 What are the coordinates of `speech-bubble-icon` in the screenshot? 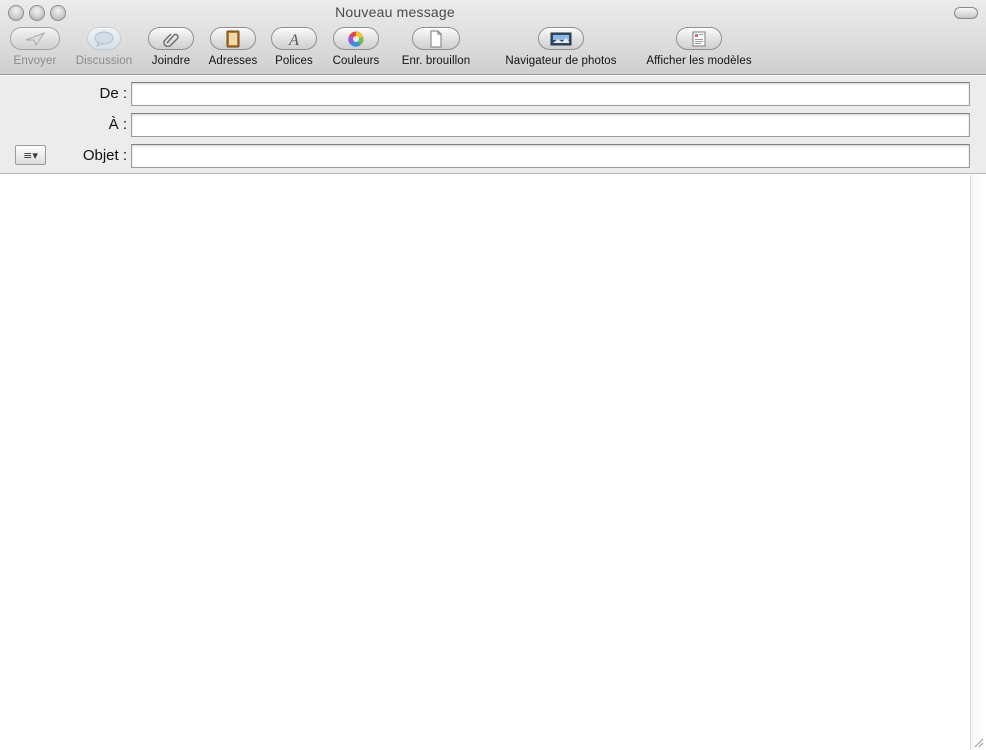 It's located at (104, 39).